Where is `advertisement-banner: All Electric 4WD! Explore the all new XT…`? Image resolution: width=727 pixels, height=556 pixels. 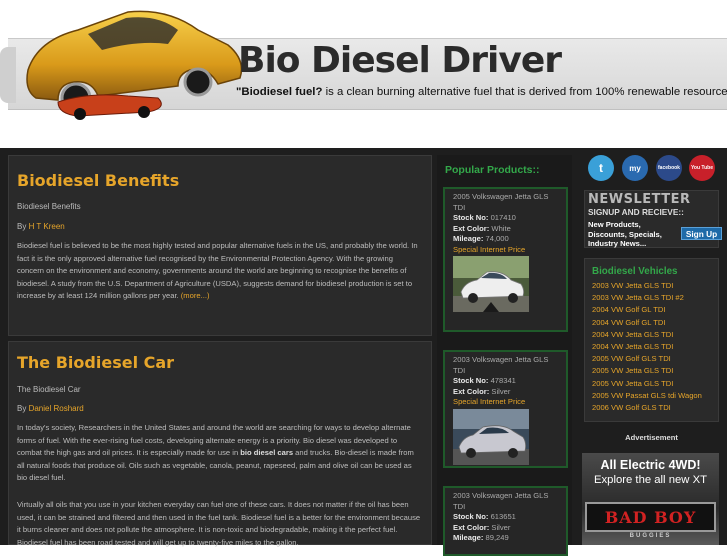 advertisement-banner: All Electric 4WD! Explore the all new XT… is located at coordinates (650, 499).